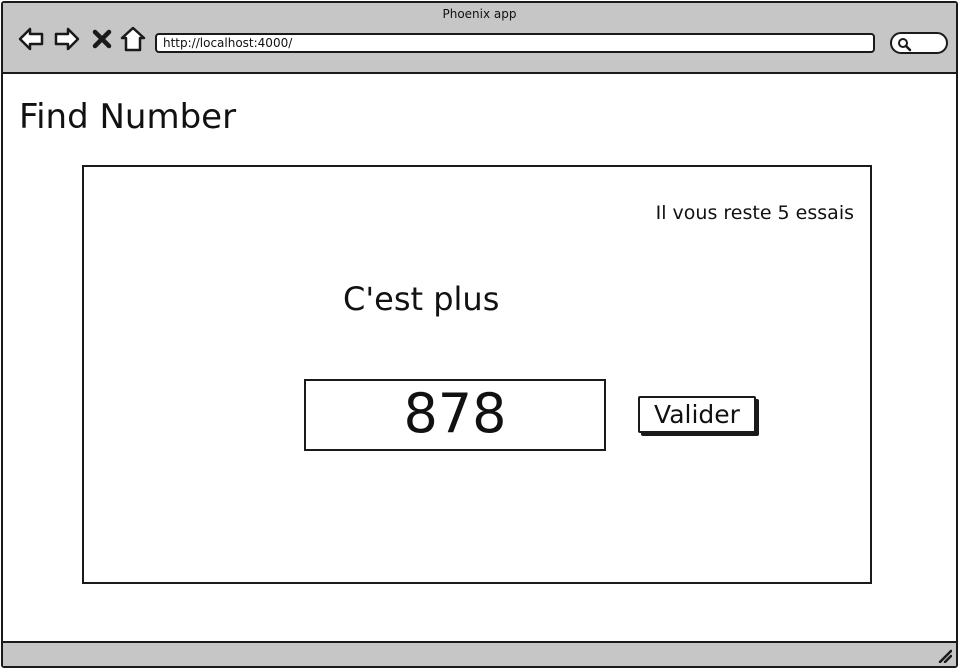  Describe the element at coordinates (102, 39) in the screenshot. I see `close-icon` at that location.